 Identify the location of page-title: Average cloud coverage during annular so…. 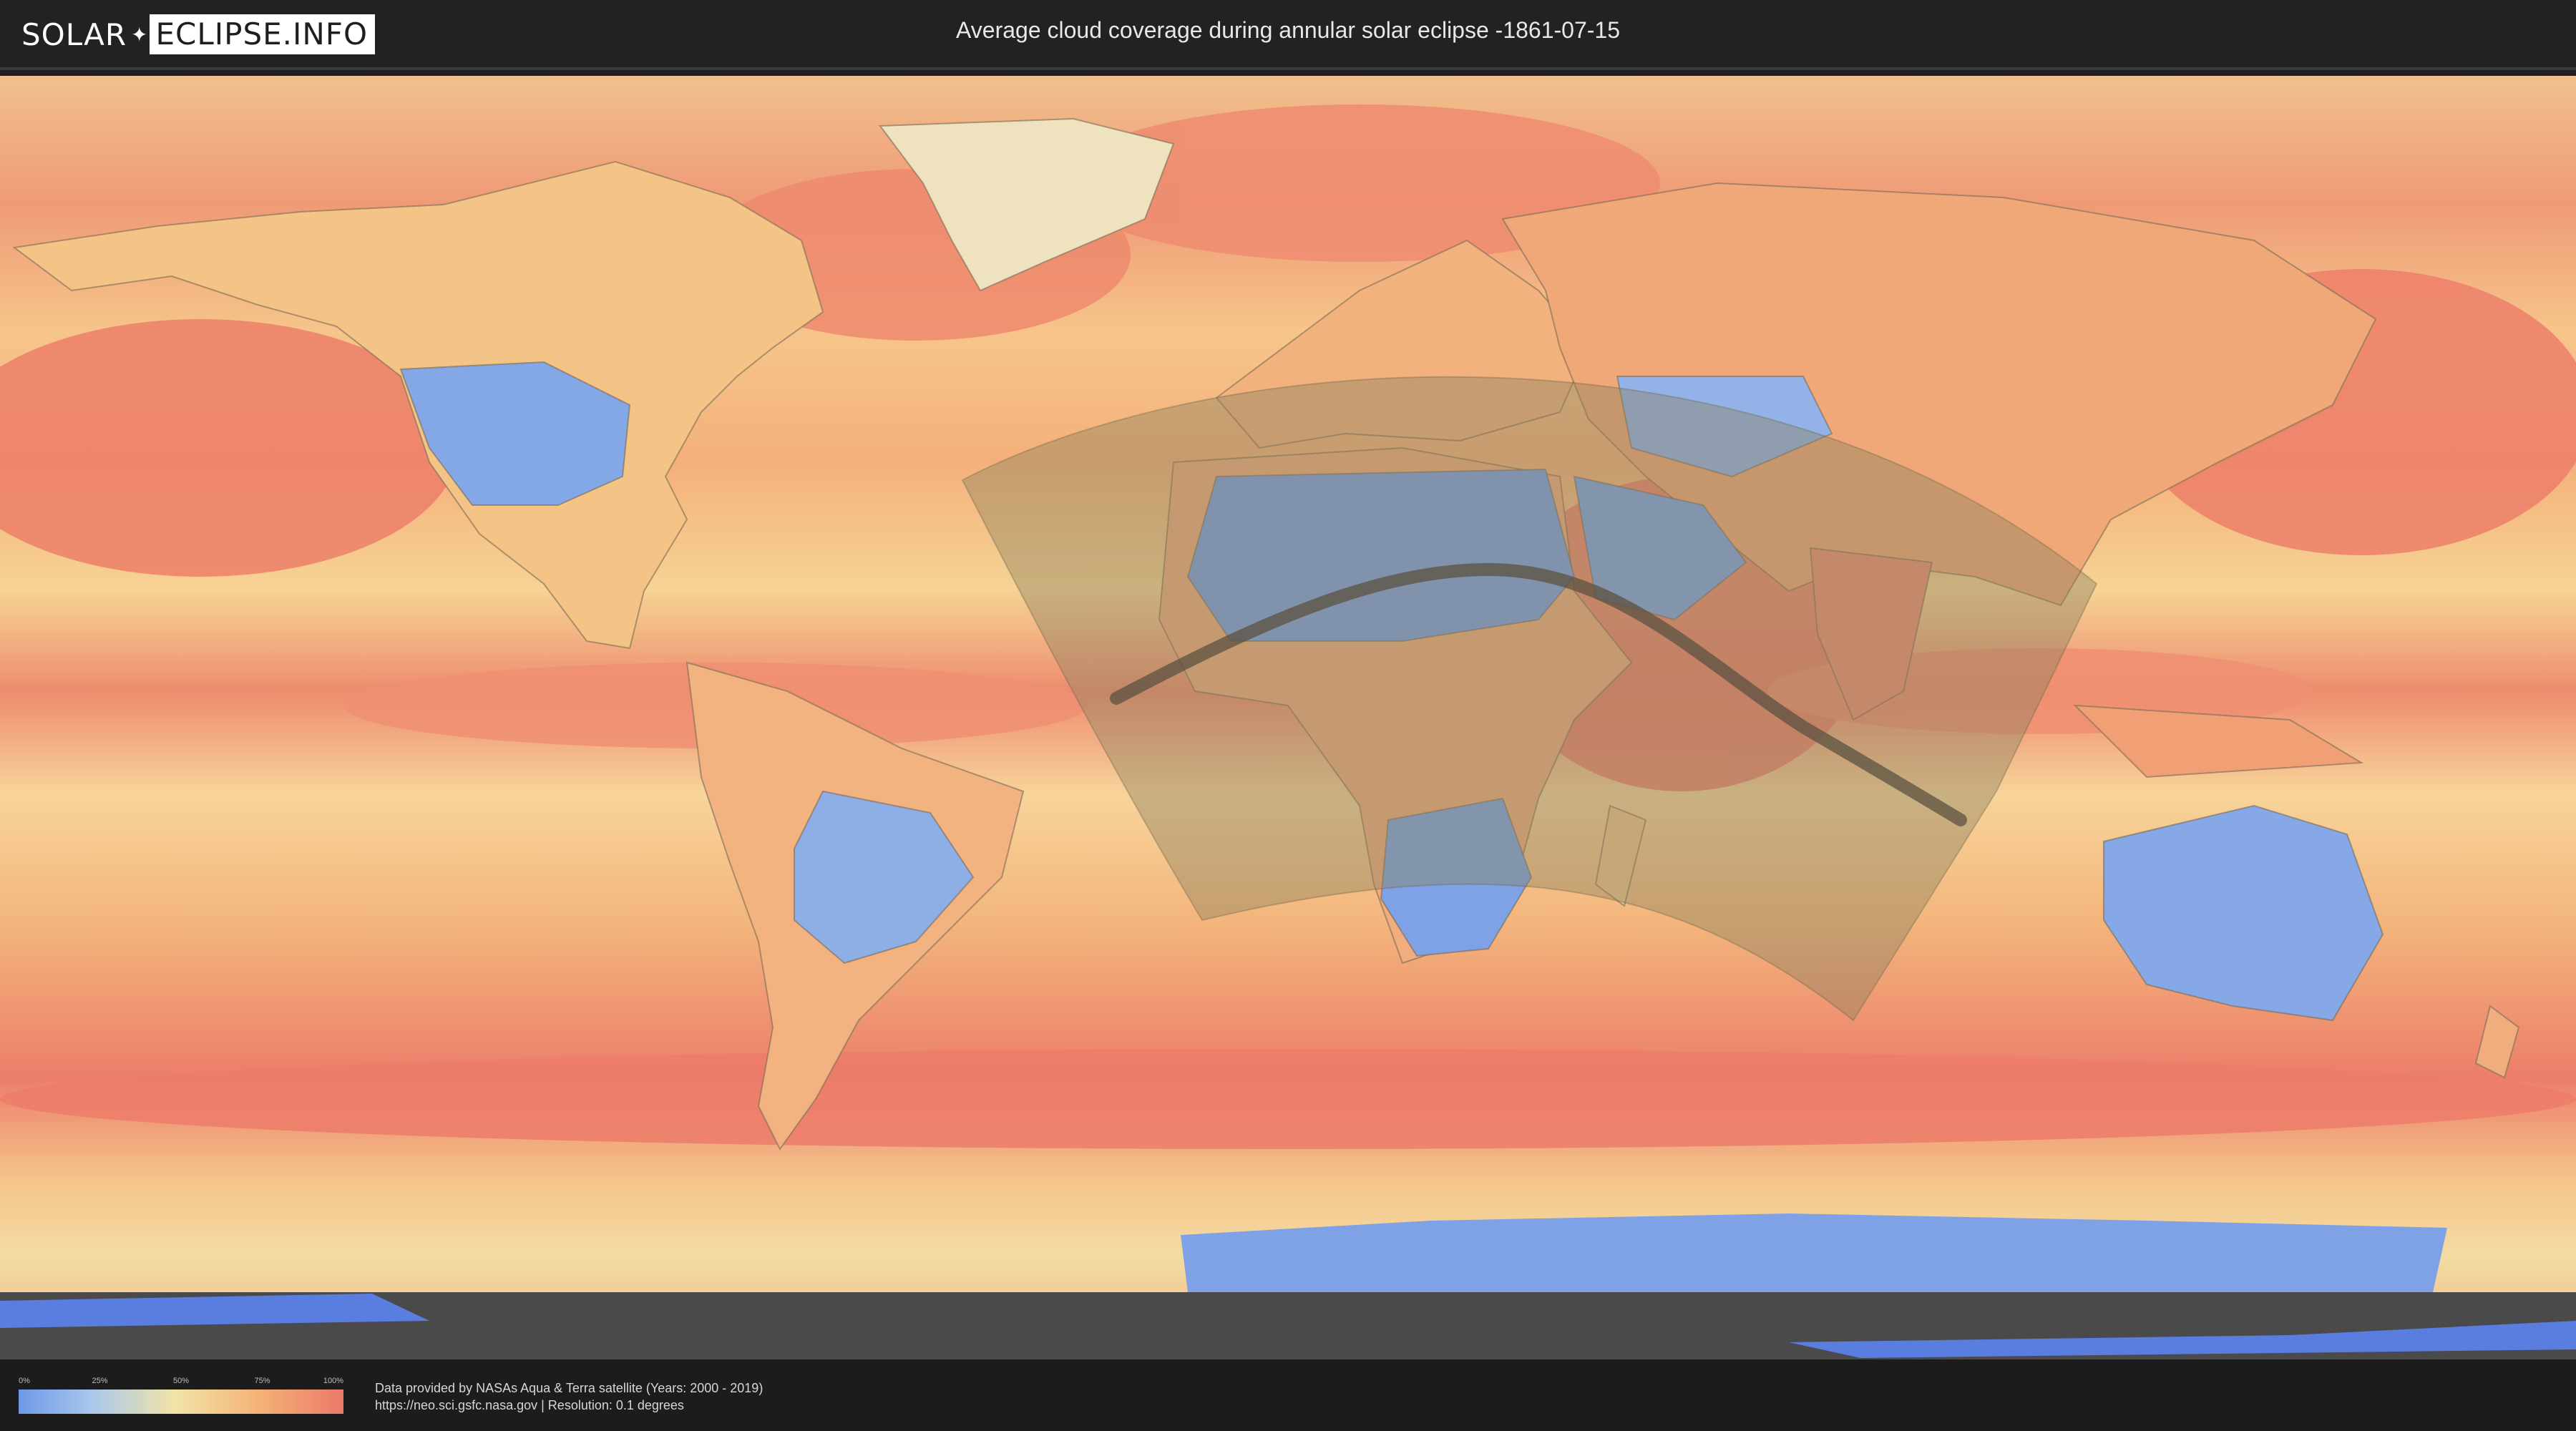
(1288, 30).